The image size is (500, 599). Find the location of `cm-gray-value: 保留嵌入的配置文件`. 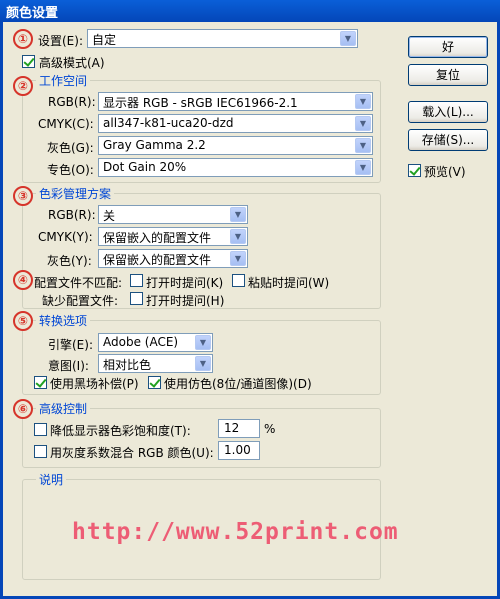

cm-gray-value: 保留嵌入的配置文件 is located at coordinates (157, 260).